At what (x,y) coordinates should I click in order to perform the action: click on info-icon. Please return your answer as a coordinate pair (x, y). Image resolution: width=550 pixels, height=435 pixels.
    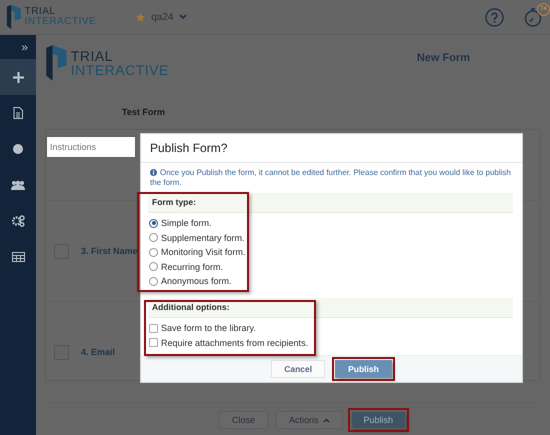
    Looking at the image, I should click on (153, 172).